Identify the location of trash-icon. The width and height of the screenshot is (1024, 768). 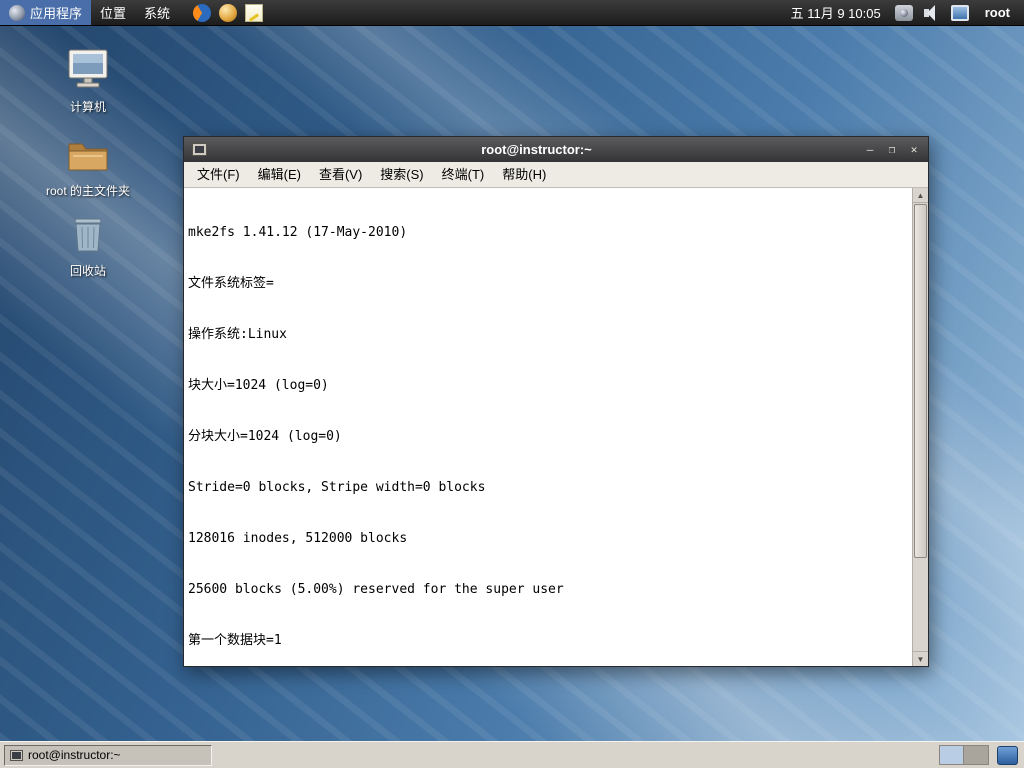
(88, 237).